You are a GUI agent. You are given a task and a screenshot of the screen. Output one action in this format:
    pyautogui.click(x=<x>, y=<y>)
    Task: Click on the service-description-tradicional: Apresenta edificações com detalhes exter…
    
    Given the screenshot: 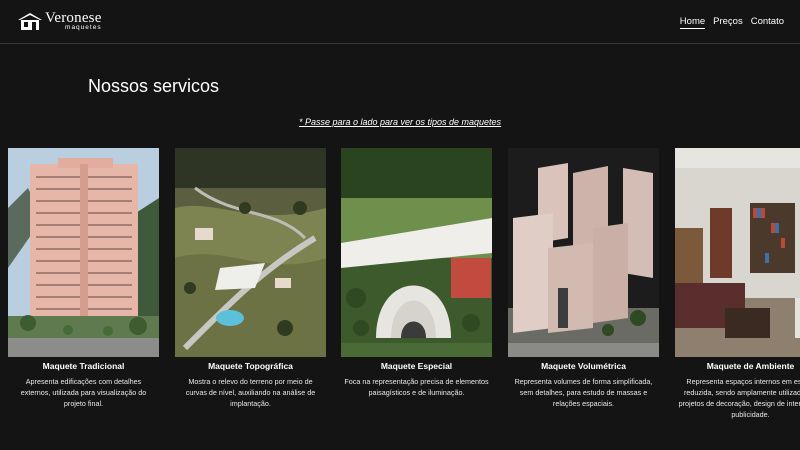 What is the action you would take?
    pyautogui.click(x=83, y=392)
    